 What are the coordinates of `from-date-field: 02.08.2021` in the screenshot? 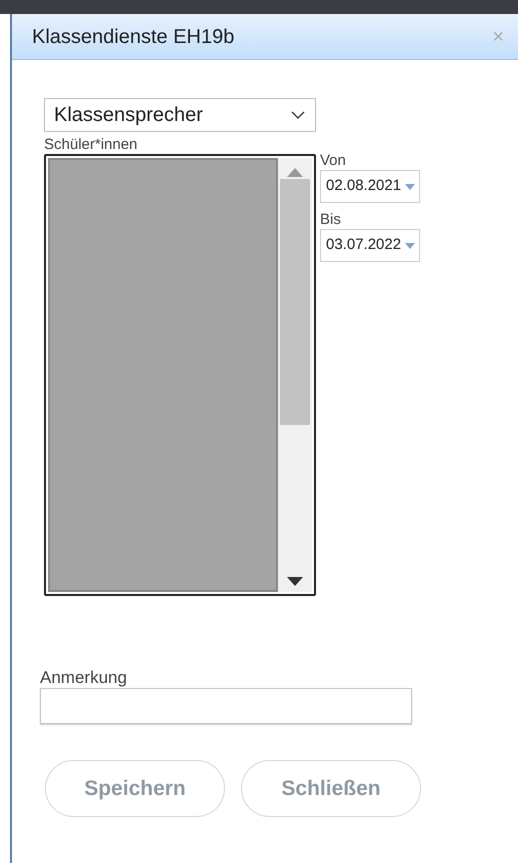 It's located at (370, 186).